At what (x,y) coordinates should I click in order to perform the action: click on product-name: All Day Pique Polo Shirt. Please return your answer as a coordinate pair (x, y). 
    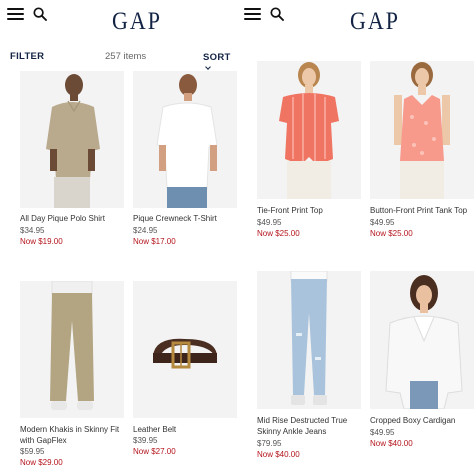
    Looking at the image, I should click on (74, 219).